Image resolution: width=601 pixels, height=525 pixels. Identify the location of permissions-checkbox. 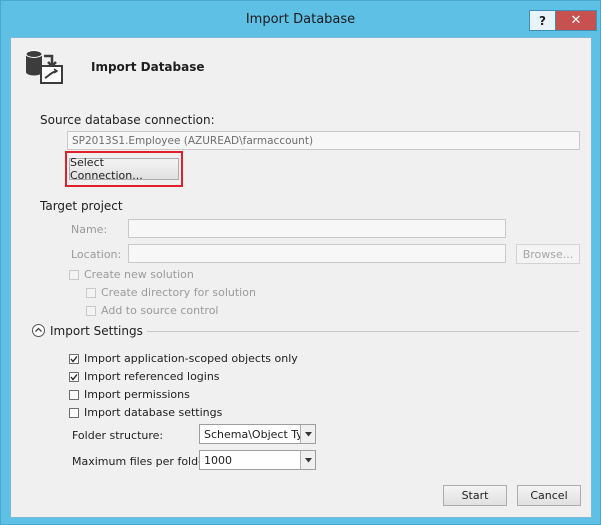
(74, 395).